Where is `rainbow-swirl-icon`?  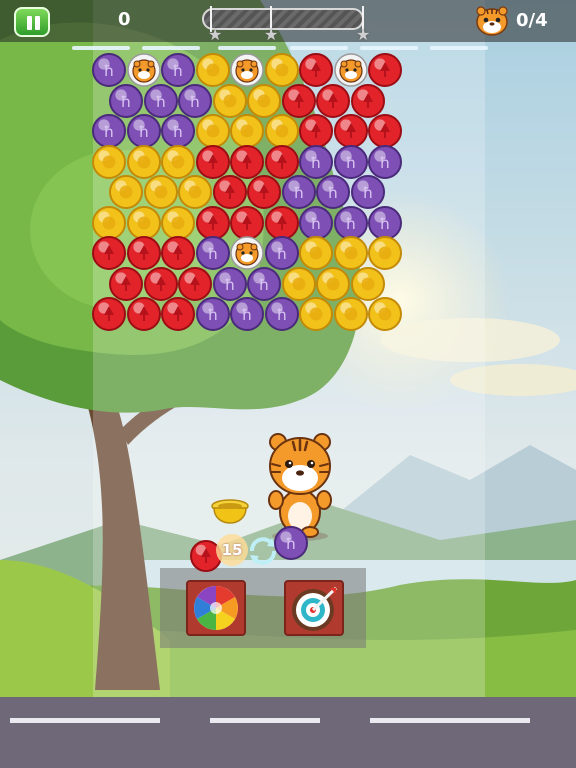 rainbow-swirl-icon is located at coordinates (216, 608).